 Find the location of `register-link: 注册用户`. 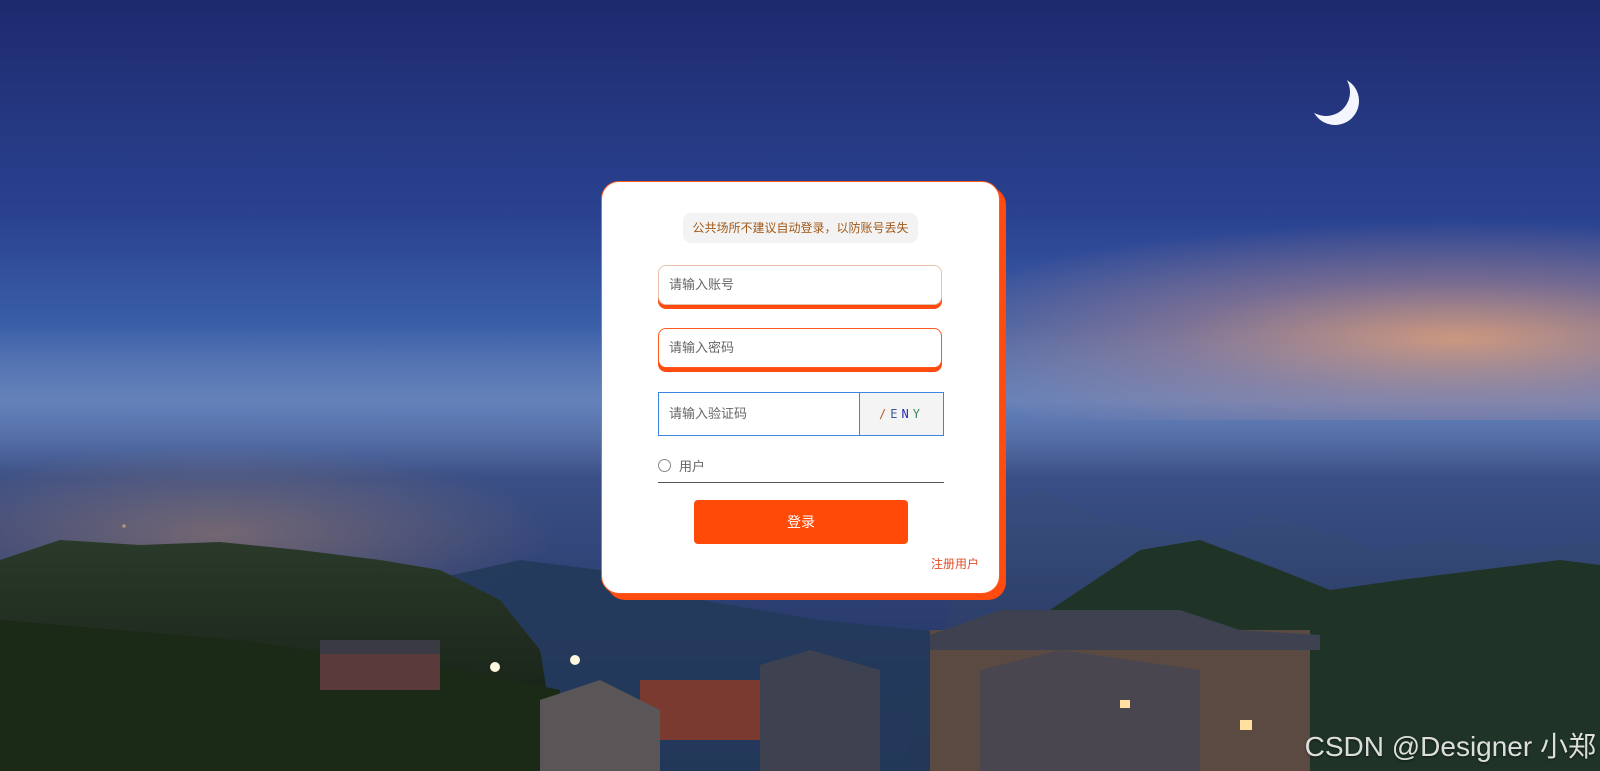

register-link: 注册用户 is located at coordinates (955, 563).